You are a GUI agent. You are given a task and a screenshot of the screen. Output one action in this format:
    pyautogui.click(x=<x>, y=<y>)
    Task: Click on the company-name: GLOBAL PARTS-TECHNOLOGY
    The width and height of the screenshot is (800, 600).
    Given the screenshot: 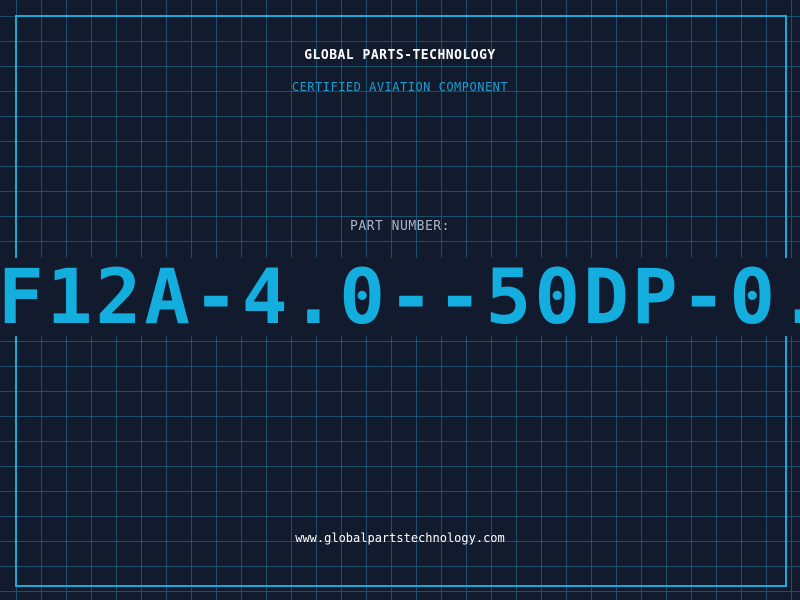 What is the action you would take?
    pyautogui.click(x=400, y=55)
    